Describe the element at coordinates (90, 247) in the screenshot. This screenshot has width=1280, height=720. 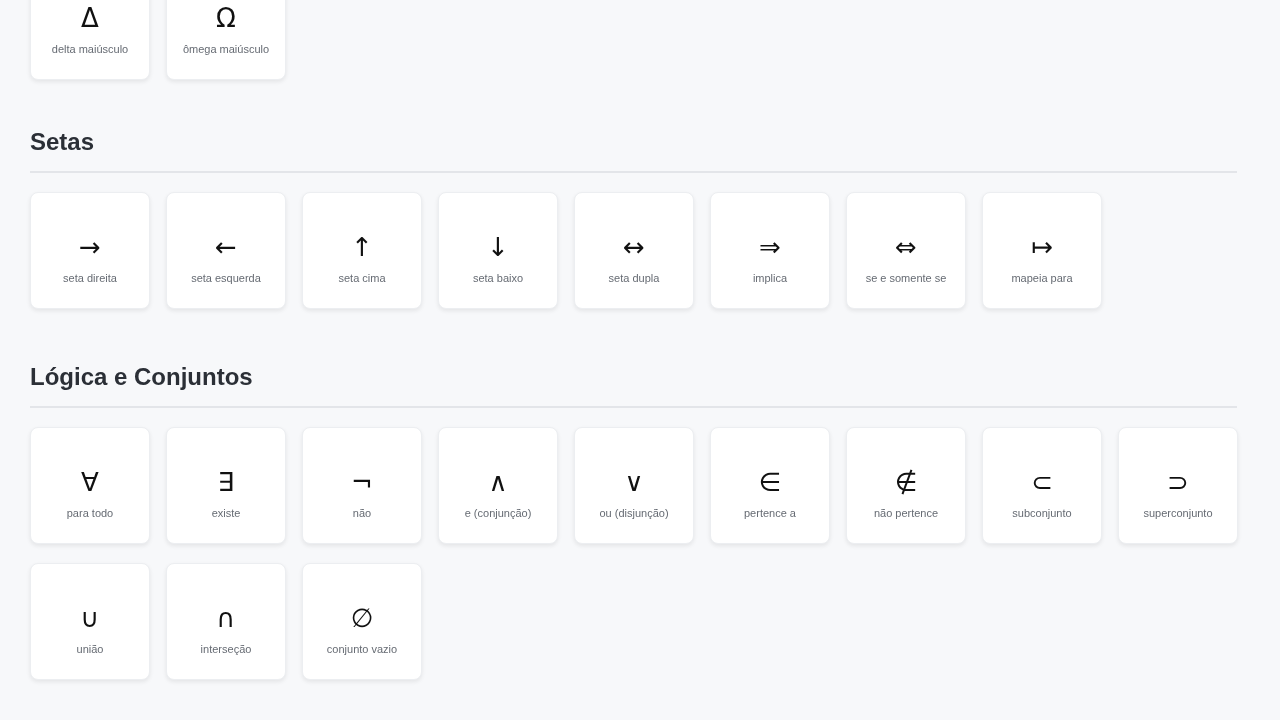
I see `symbol-glyph: →` at that location.